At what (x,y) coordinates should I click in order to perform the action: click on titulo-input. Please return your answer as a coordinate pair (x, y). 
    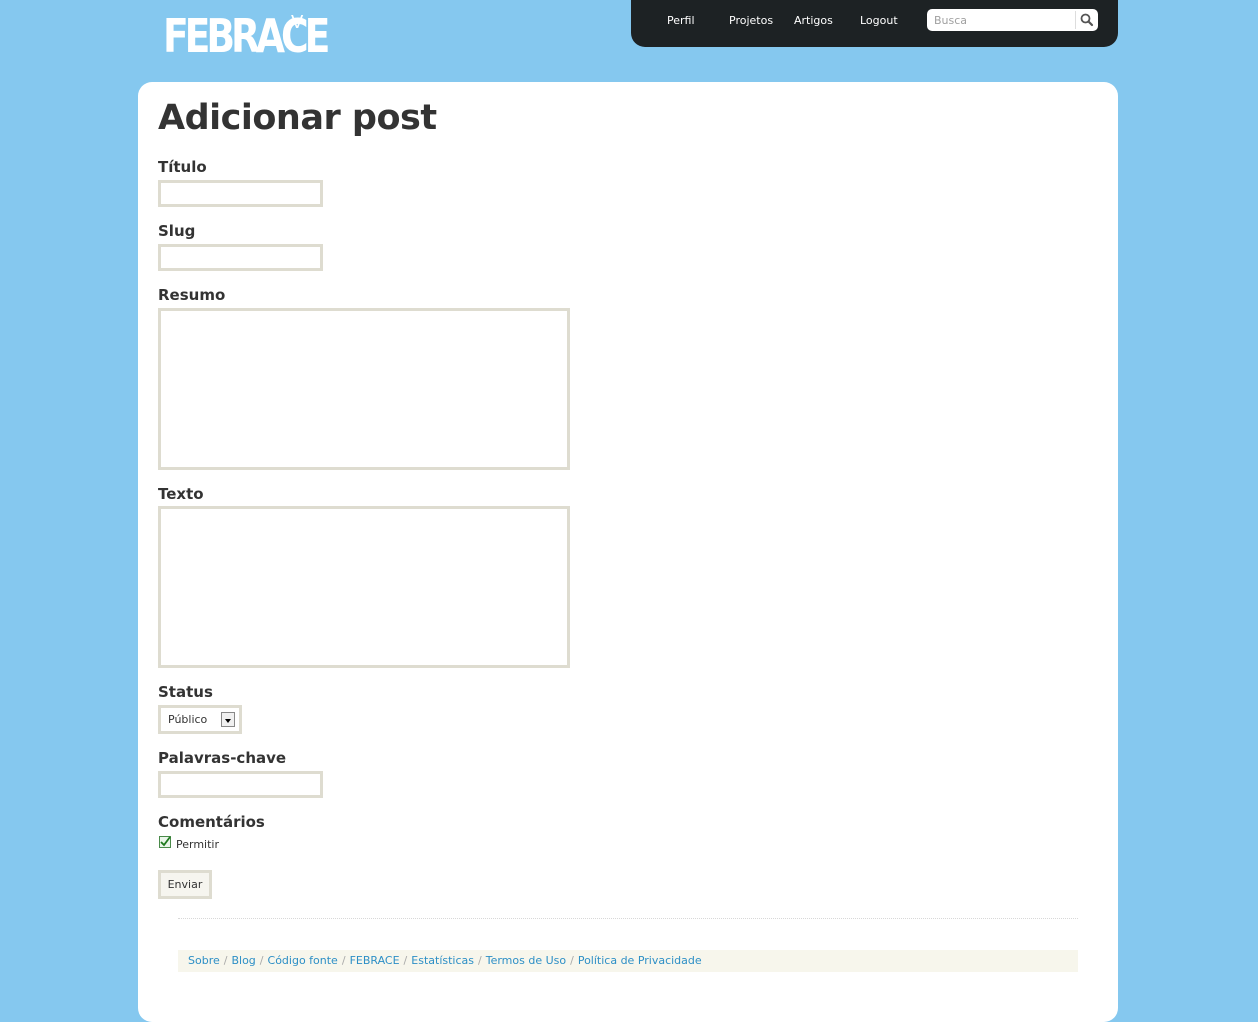
    Looking at the image, I should click on (240, 193).